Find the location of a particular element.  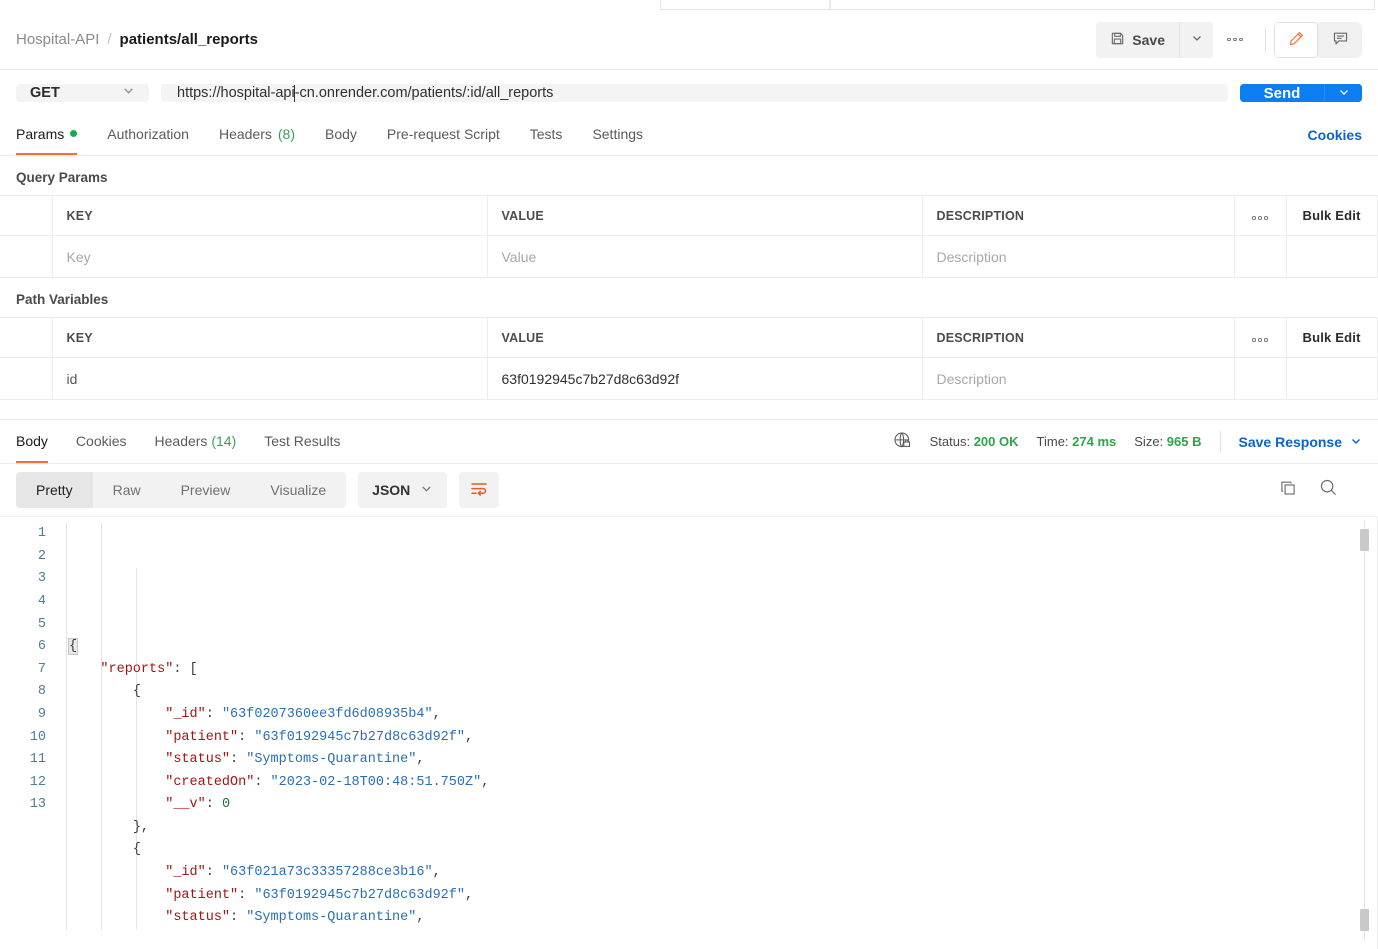

params-modified-dot is located at coordinates (74, 133).